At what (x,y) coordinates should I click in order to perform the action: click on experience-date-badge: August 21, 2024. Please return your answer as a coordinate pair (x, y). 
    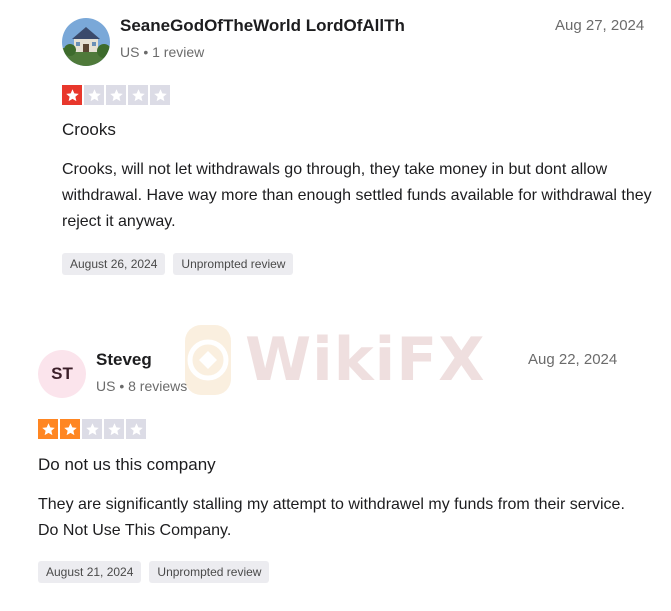
    Looking at the image, I should click on (90, 572).